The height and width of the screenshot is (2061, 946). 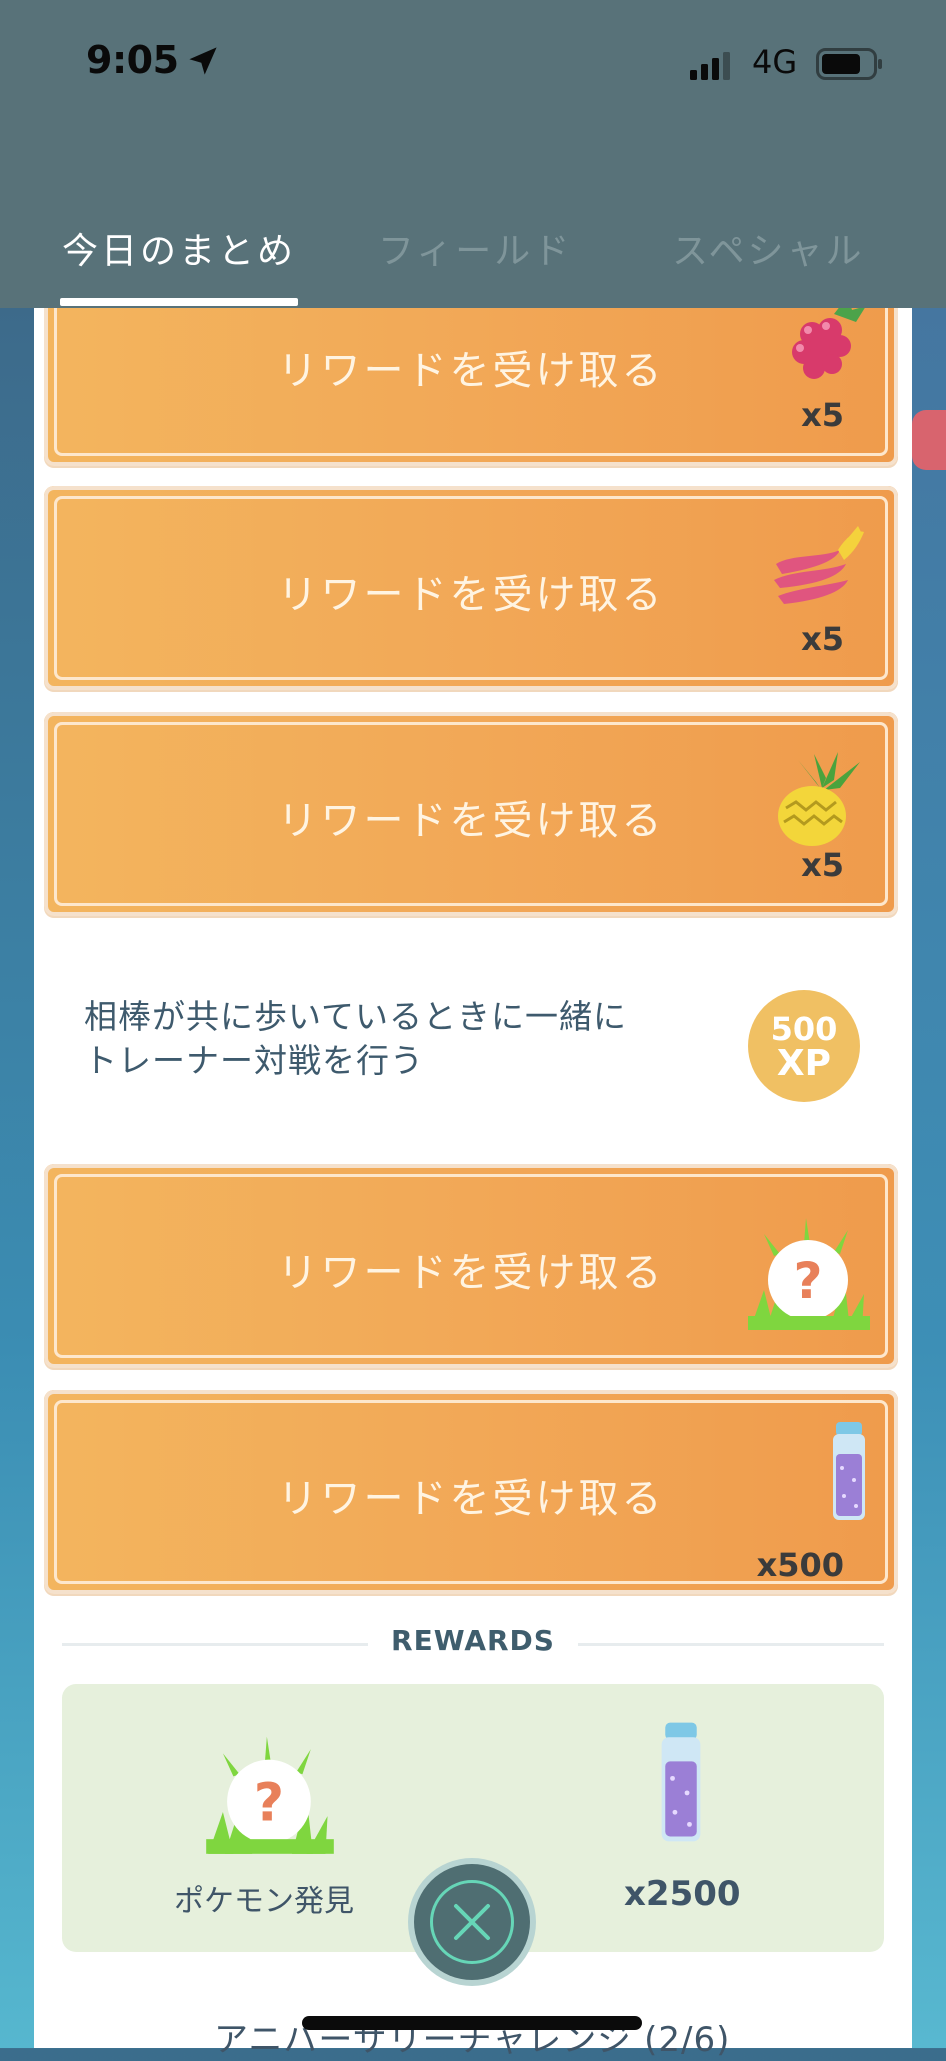 I want to click on research-task-text: 相棒が共に歩いているときに一緒に トレーナー対戦を行う, so click(x=355, y=1039).